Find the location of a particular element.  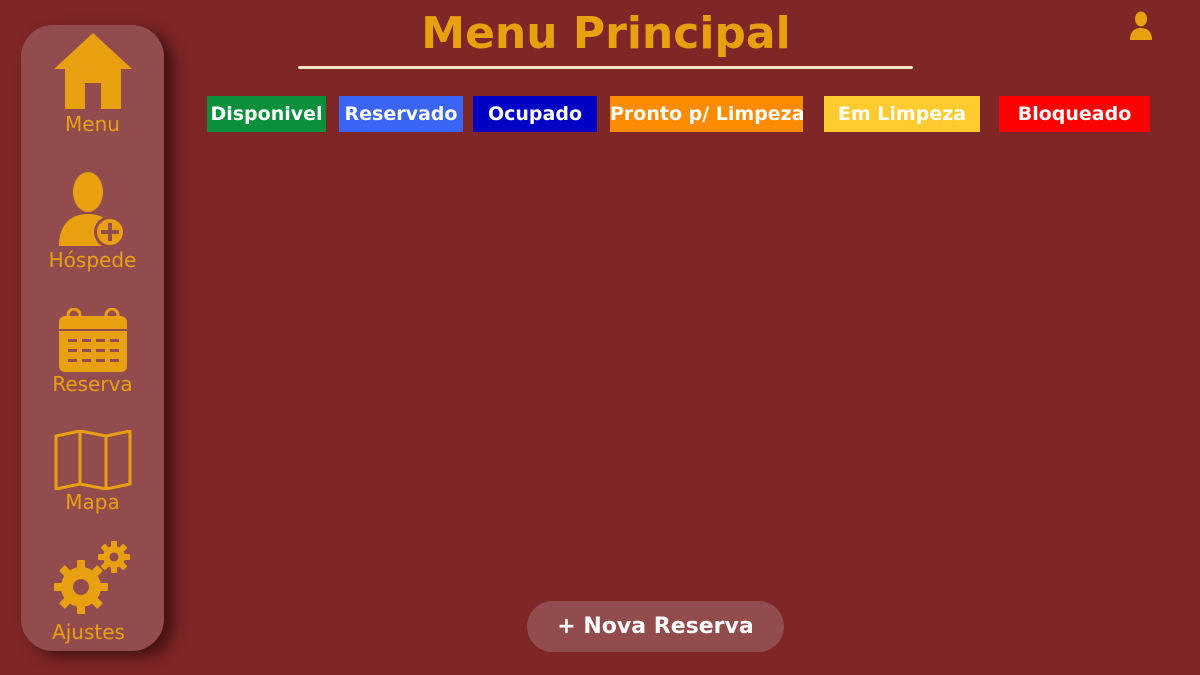

calendar-icon is located at coordinates (93, 340).